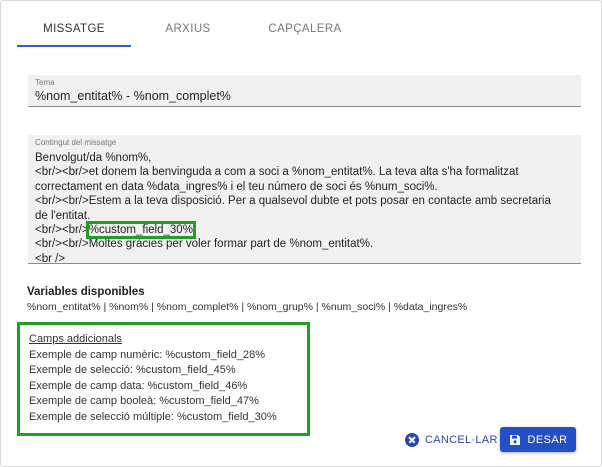 The height and width of the screenshot is (467, 602). Describe the element at coordinates (461, 440) in the screenshot. I see `cancel-button-label: CANCEL·LAR` at that location.